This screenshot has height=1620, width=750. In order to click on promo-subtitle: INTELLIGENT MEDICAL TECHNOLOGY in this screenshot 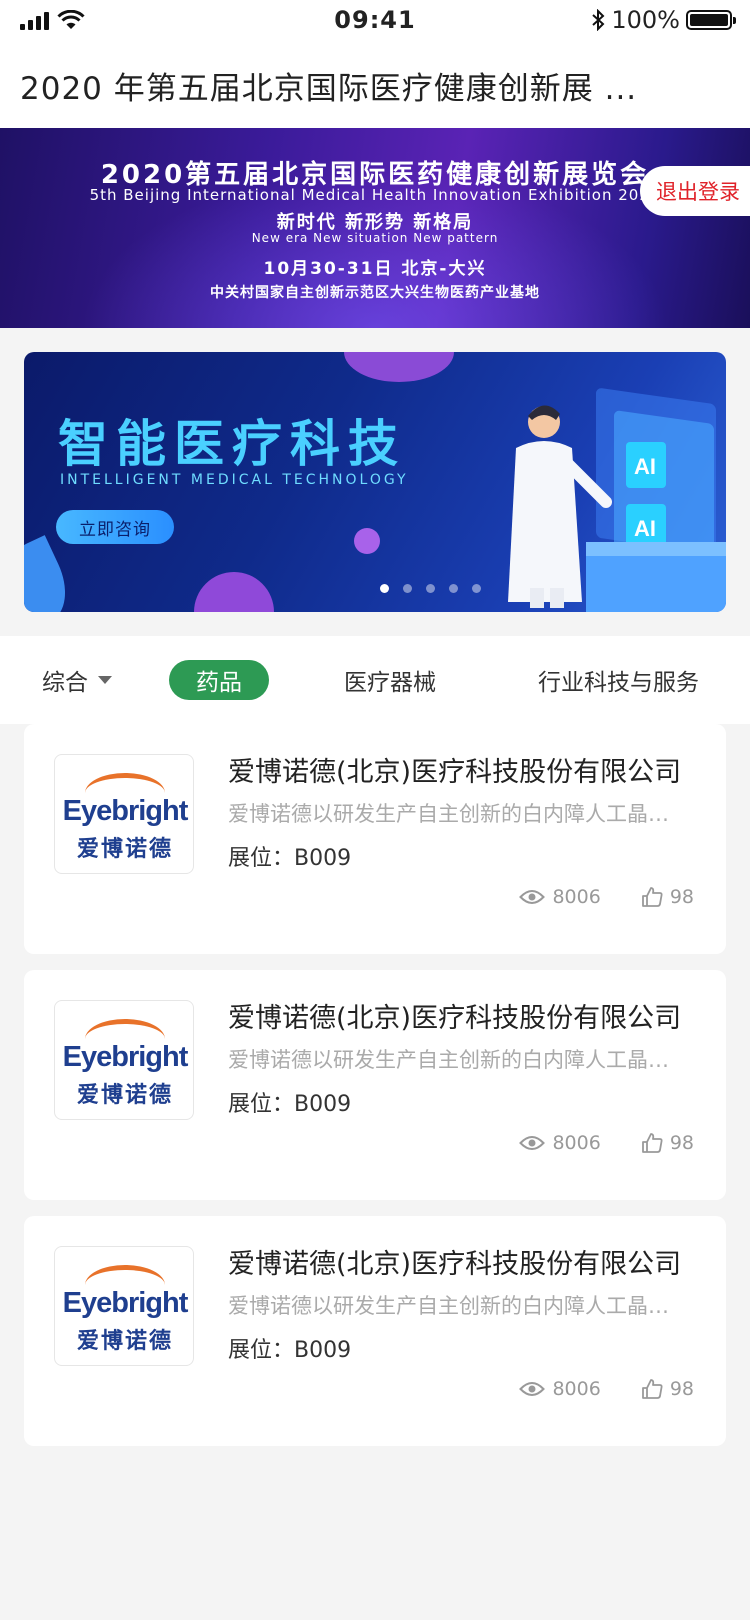, I will do `click(234, 480)`.